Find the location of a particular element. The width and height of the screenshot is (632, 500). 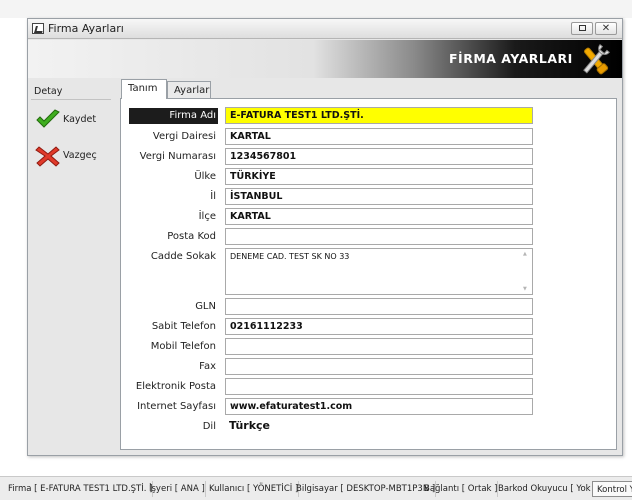

detay-label: Detay is located at coordinates (48, 91).